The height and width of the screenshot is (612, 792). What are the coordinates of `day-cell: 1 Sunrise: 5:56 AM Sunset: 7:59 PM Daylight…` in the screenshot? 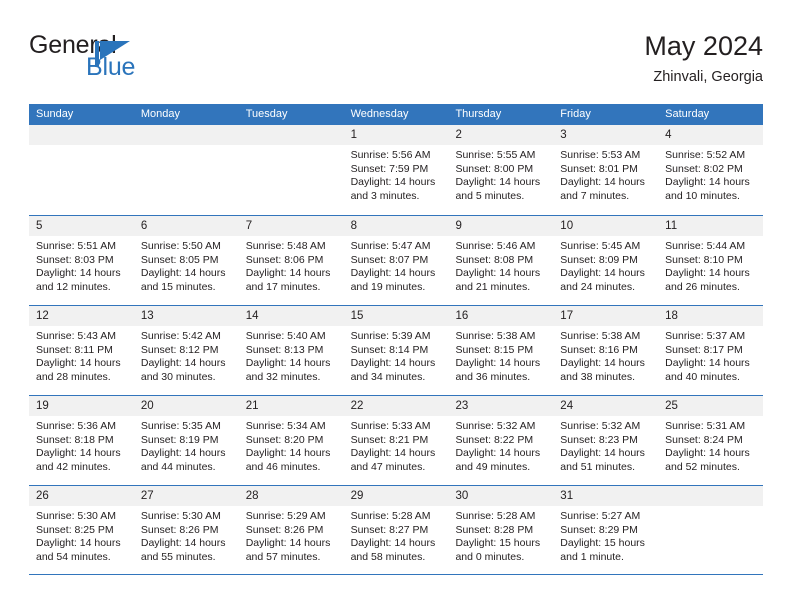 It's located at (396, 170).